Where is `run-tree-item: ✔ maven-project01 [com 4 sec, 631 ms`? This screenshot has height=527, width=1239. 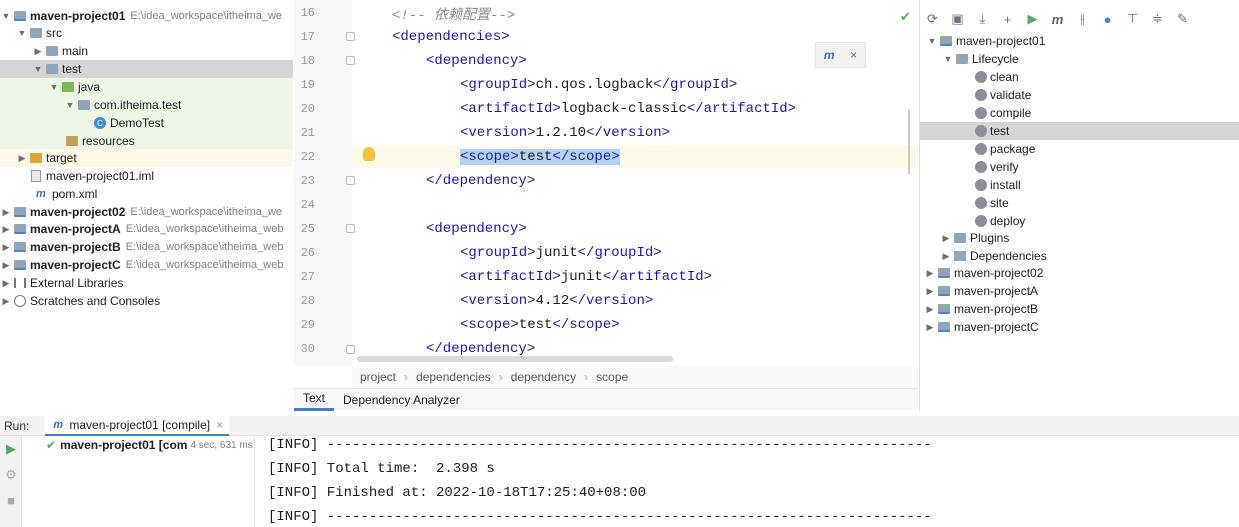
run-tree-item: ✔ maven-project01 [com 4 sec, 631 ms is located at coordinates (149, 445).